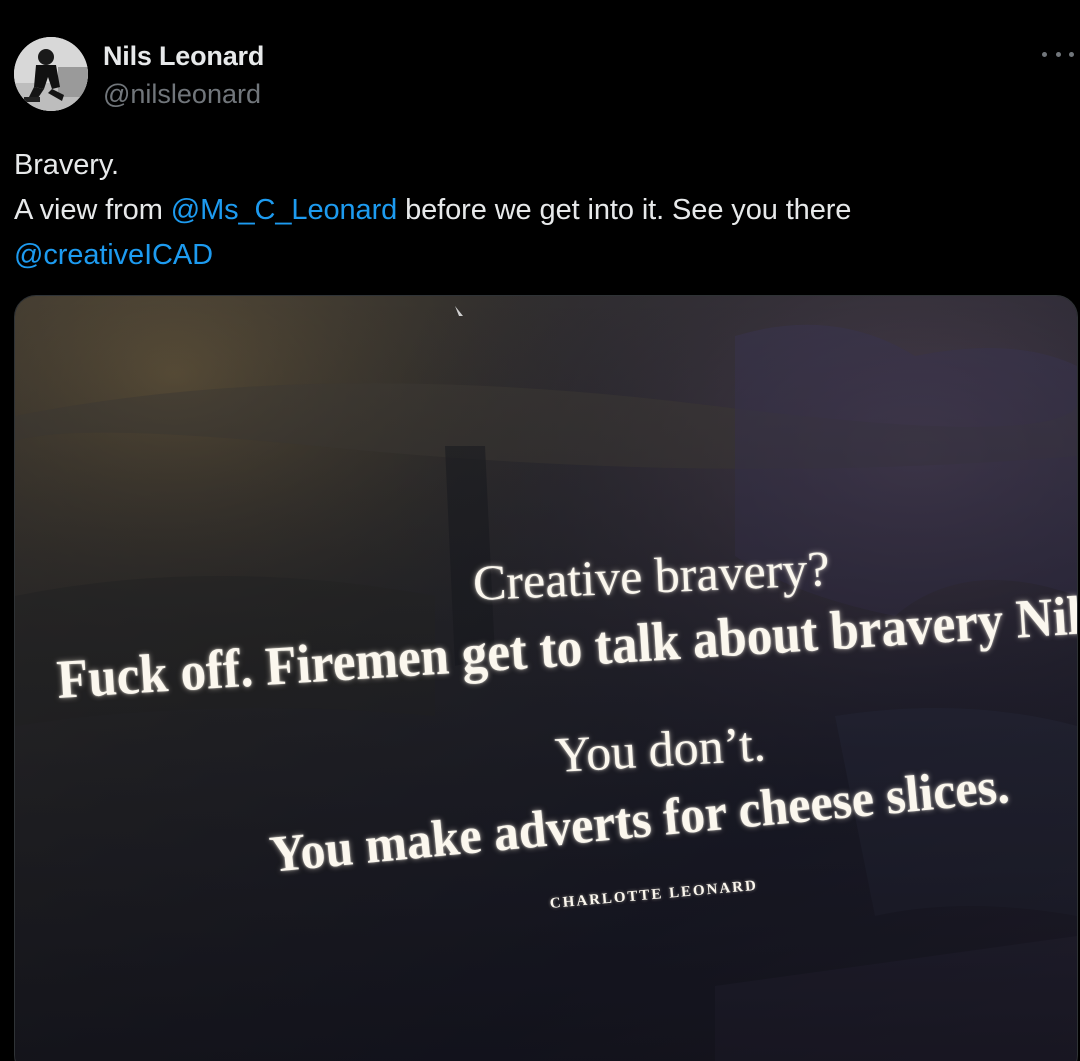 This screenshot has height=1061, width=1080. I want to click on mention-link-creativeicad: @creativeICAD, so click(113, 255).